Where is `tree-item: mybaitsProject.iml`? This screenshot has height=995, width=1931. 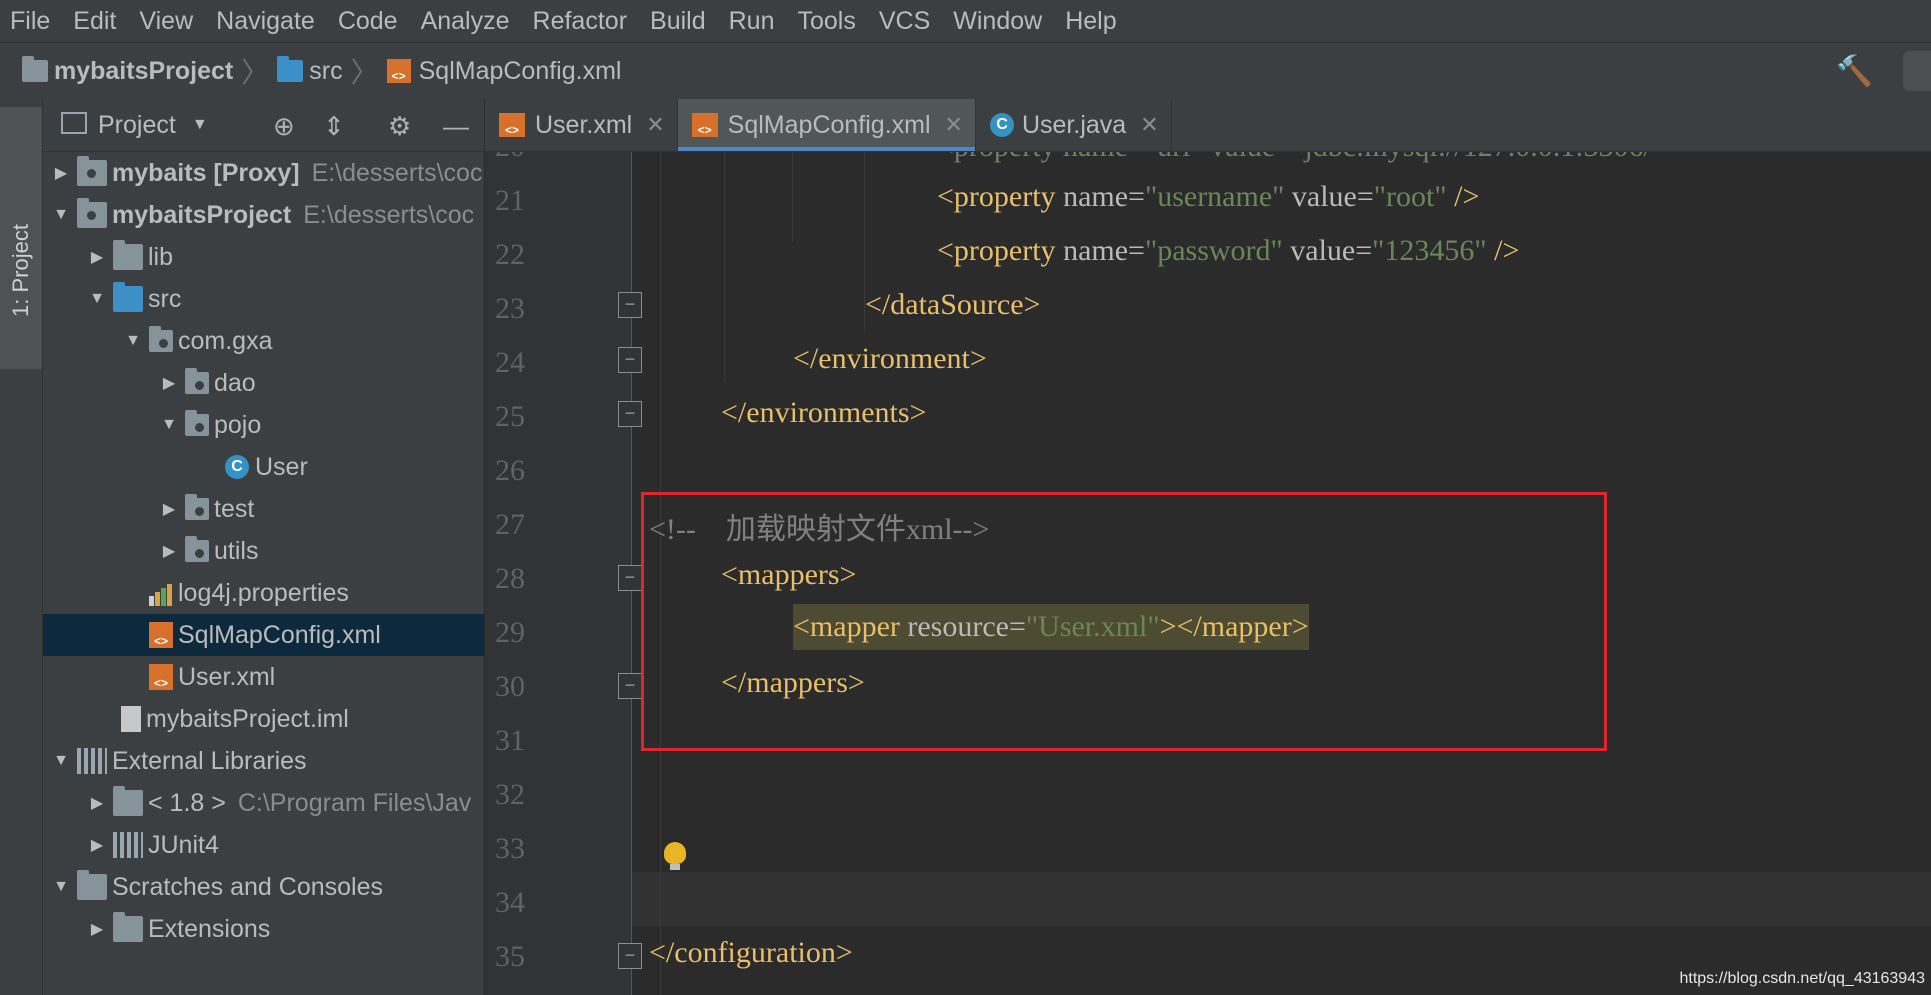
tree-item: mybaitsProject.iml is located at coordinates (263, 719).